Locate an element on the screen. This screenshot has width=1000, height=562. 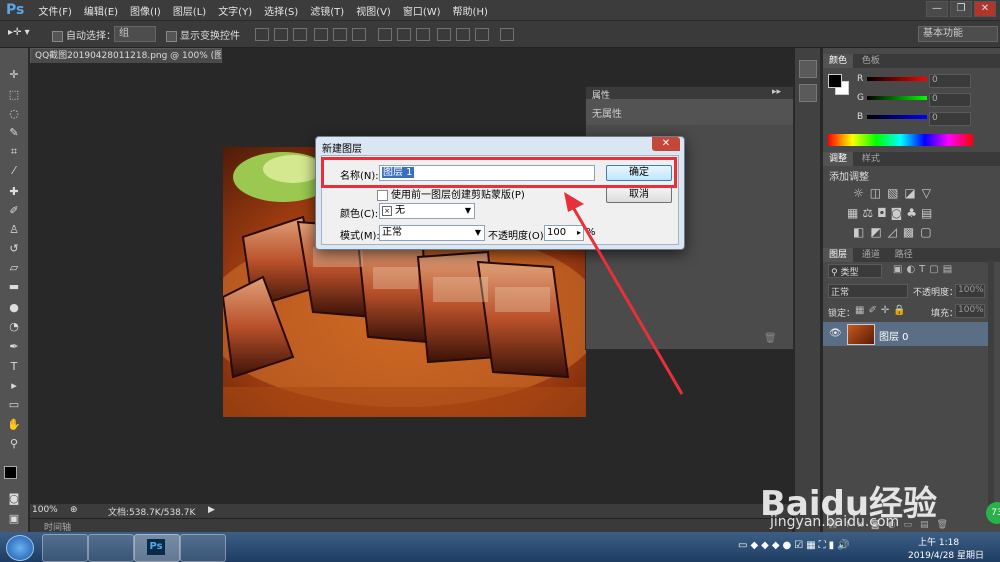
lasso-tool-icon: ◌ is located at coordinates (14, 114).